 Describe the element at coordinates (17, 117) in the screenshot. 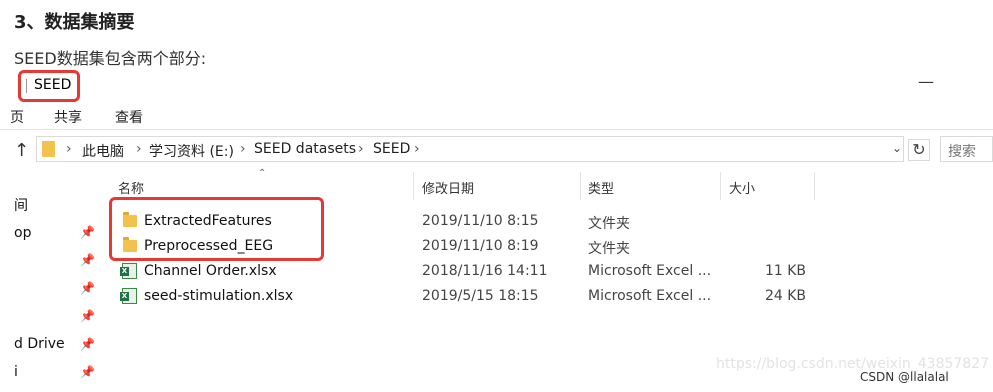

I see `ribbon-tab-home: 页` at that location.